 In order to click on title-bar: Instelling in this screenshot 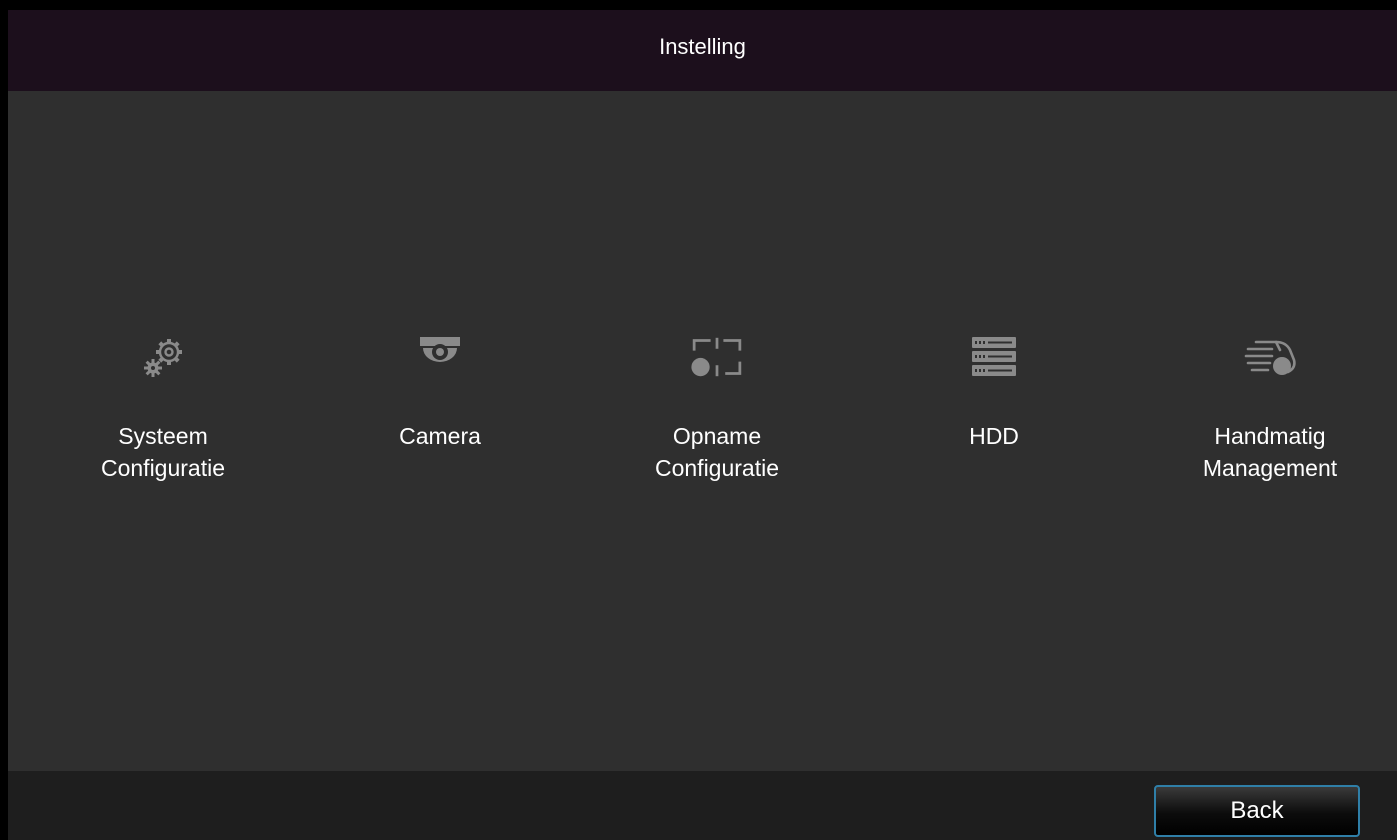, I will do `click(702, 50)`.